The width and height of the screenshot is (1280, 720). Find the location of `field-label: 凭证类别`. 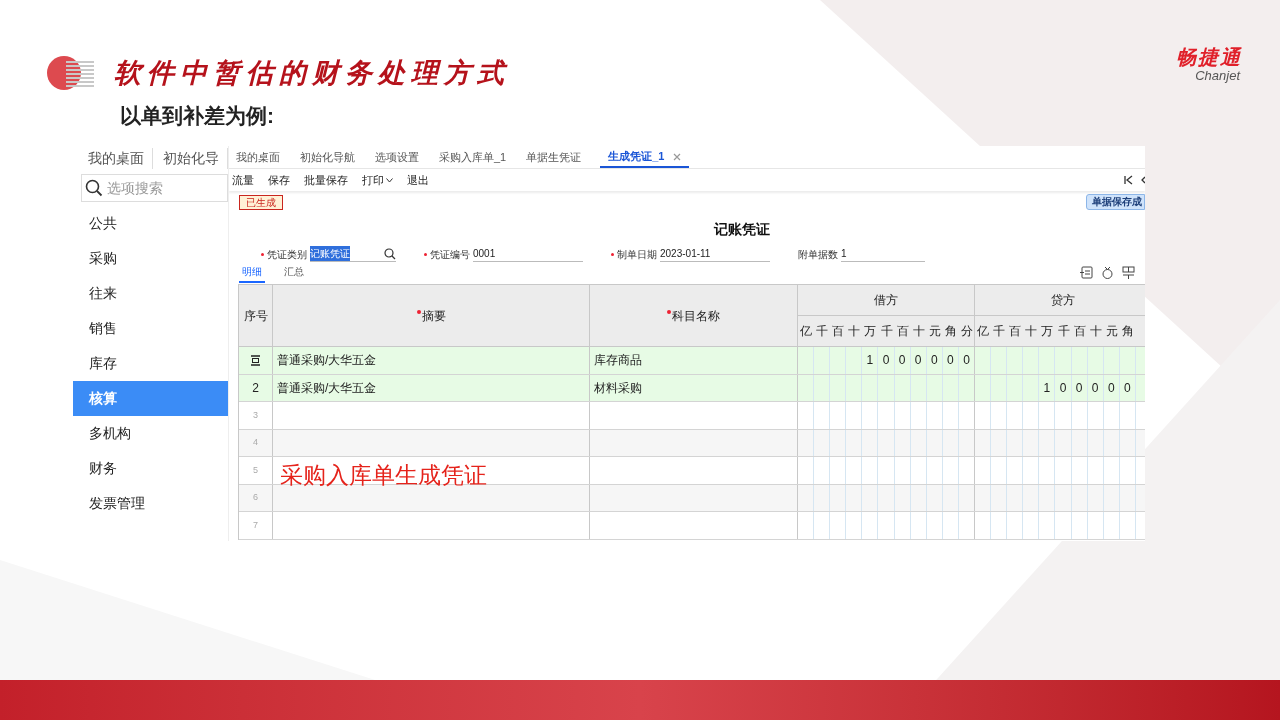

field-label: 凭证类别 is located at coordinates (284, 254).